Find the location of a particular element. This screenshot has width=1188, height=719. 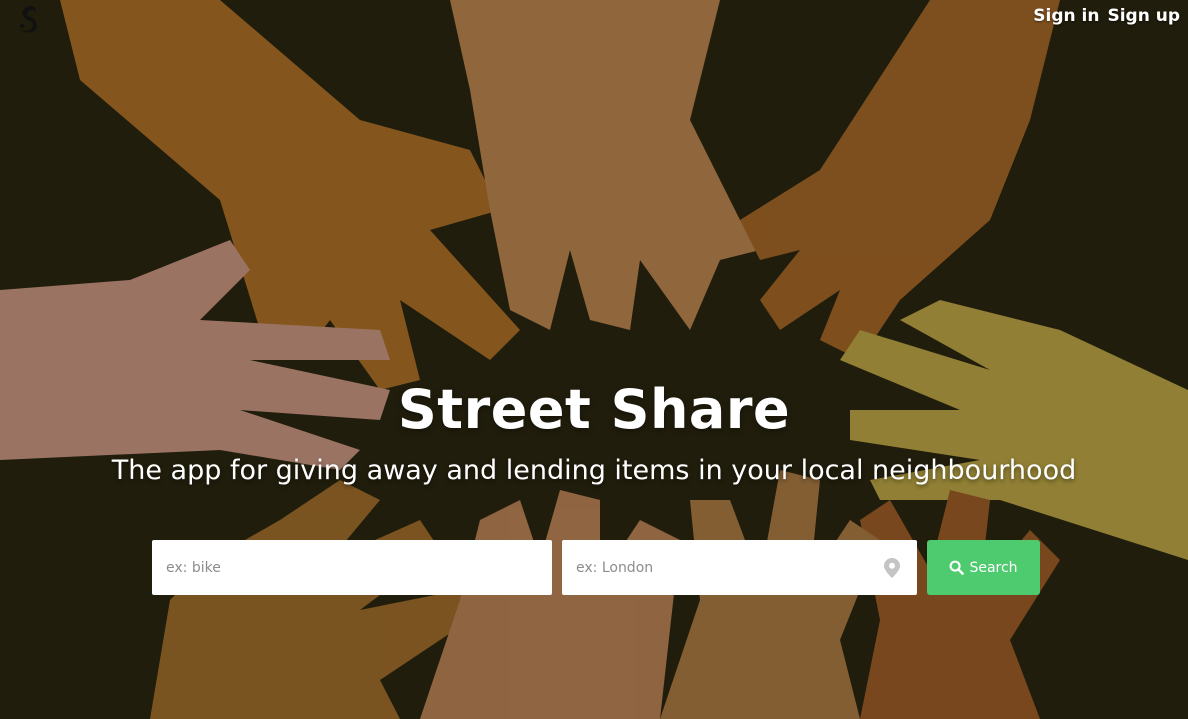

search-form: Search is located at coordinates (596, 567).